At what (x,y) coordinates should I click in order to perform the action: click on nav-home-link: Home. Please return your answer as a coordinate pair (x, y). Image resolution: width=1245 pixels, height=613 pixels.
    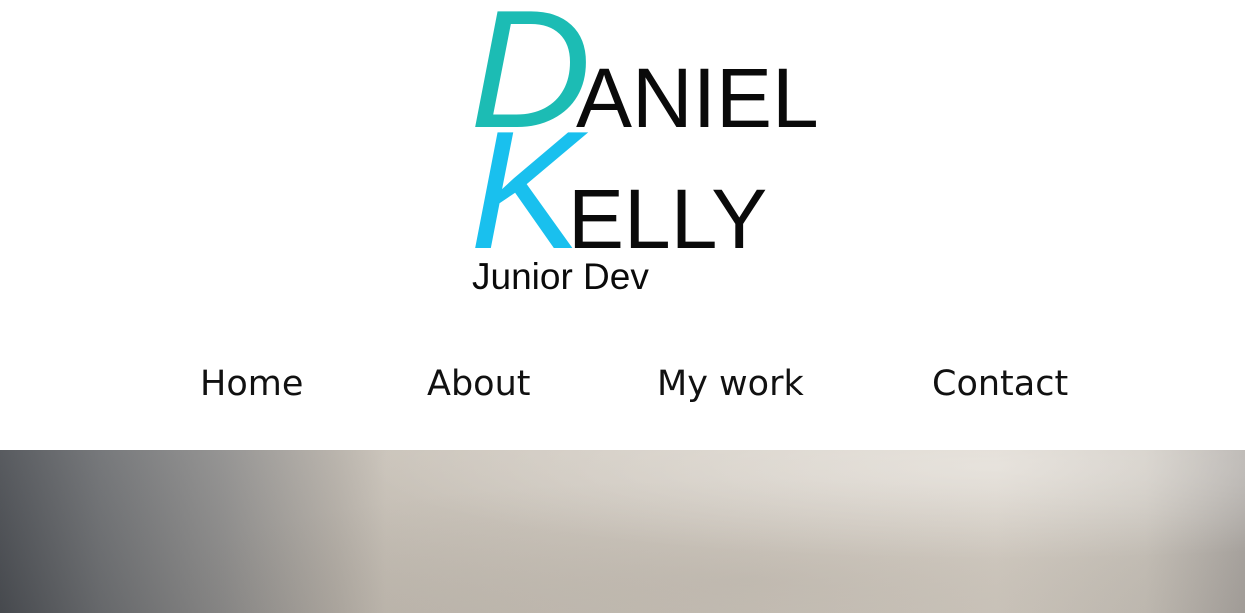
    Looking at the image, I should click on (251, 384).